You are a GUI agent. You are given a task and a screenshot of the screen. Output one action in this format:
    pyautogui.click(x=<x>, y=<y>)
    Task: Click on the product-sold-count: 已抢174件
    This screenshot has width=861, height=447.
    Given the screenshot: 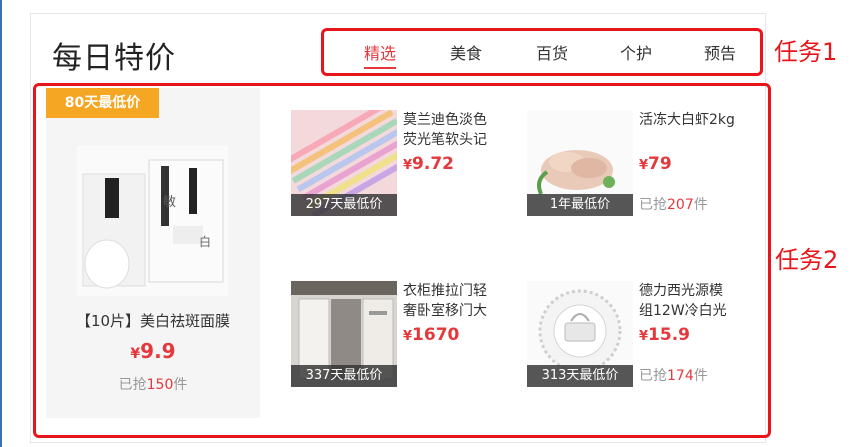 What is the action you would take?
    pyautogui.click(x=673, y=375)
    